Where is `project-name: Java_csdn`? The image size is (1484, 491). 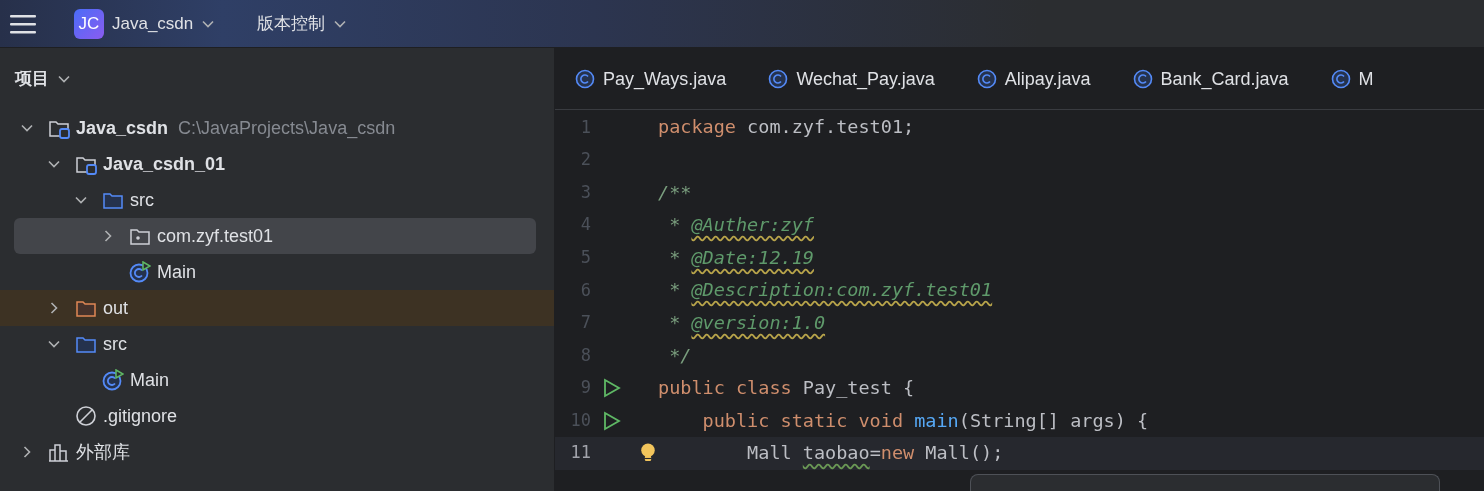 project-name: Java_csdn is located at coordinates (153, 23).